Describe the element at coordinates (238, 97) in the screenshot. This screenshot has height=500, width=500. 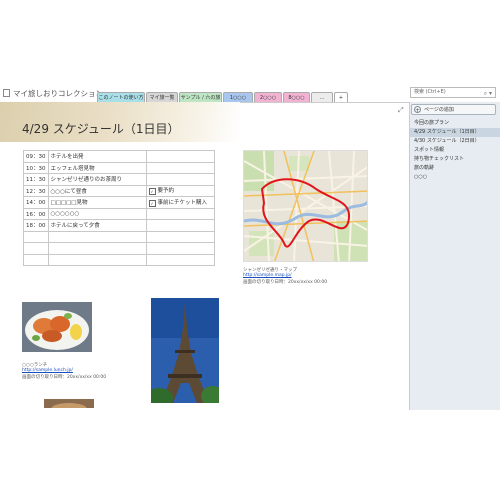
I see `section-tab: 1○○○` at that location.